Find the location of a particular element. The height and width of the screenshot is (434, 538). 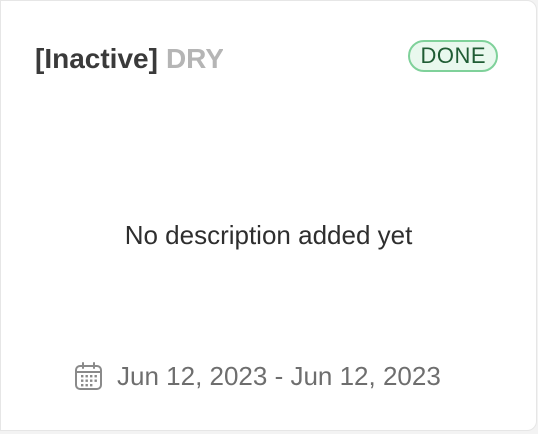

date-range: Jun 12, 2023 - Jun 12, 2023 is located at coordinates (257, 376).